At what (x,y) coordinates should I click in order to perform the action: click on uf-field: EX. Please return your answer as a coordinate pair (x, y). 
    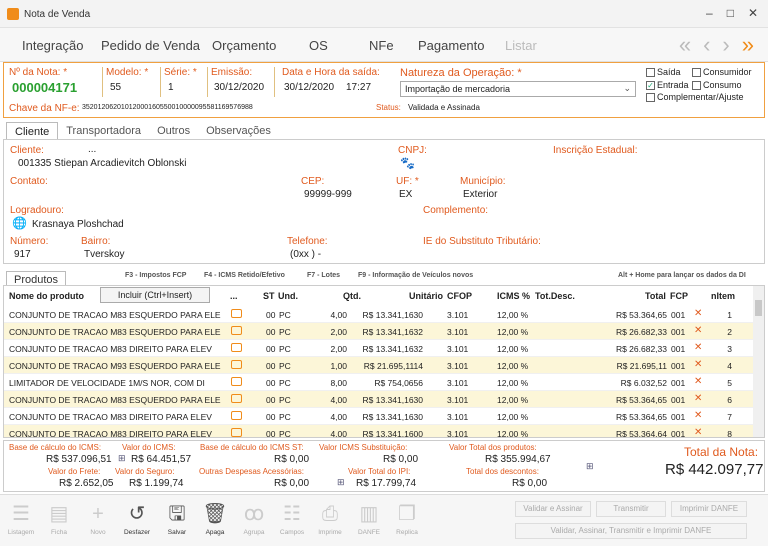
    Looking at the image, I should click on (405, 194).